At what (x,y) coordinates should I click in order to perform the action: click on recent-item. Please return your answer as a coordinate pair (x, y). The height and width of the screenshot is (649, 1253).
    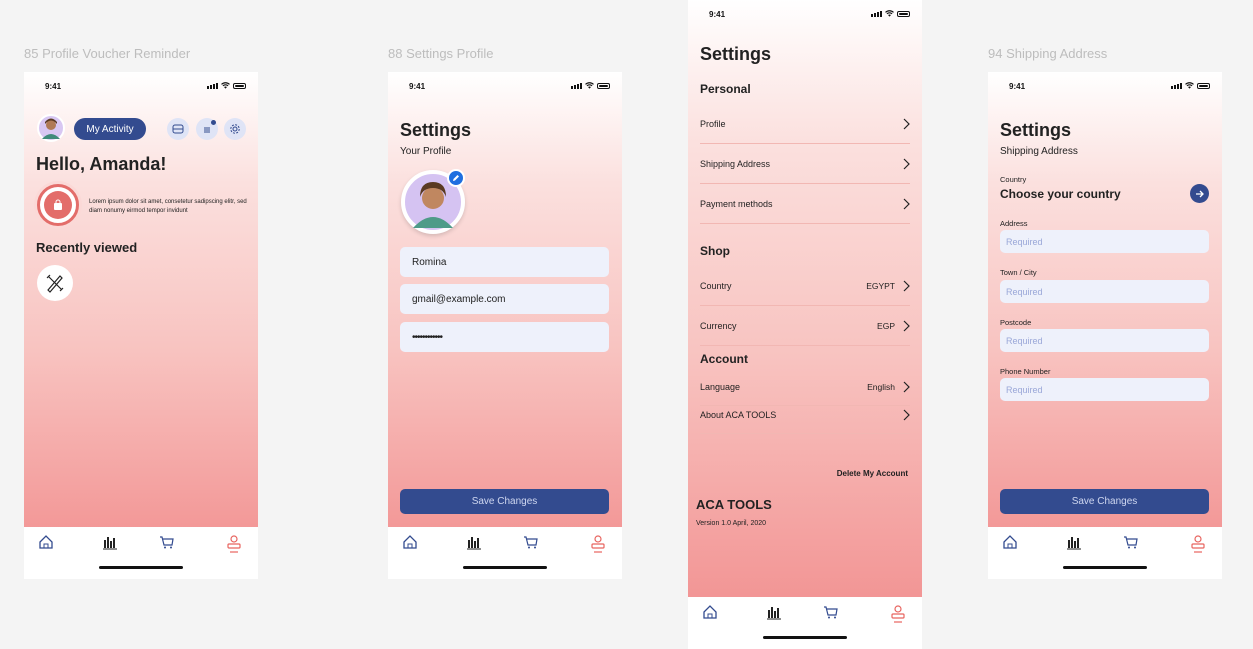
    Looking at the image, I should click on (55, 283).